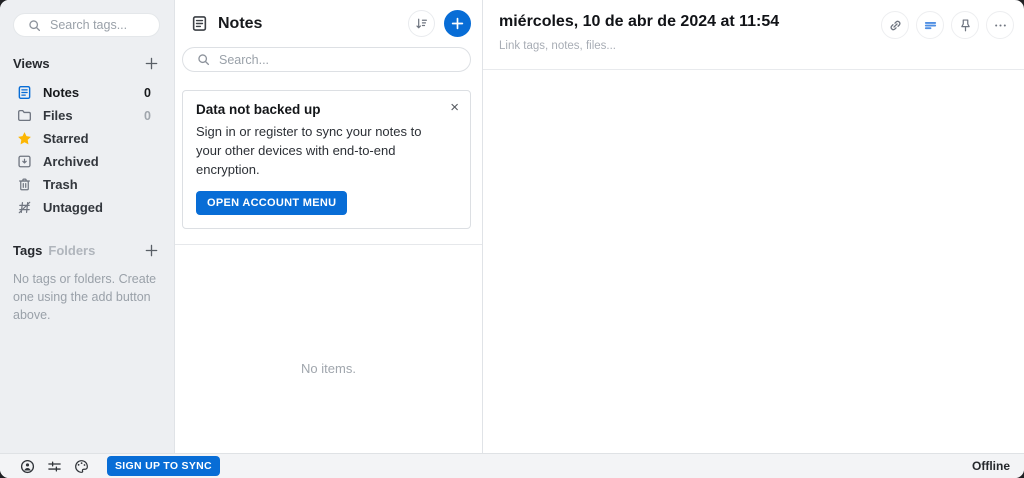 The height and width of the screenshot is (478, 1024). I want to click on sidebar-item-label: Untagged, so click(73, 207).